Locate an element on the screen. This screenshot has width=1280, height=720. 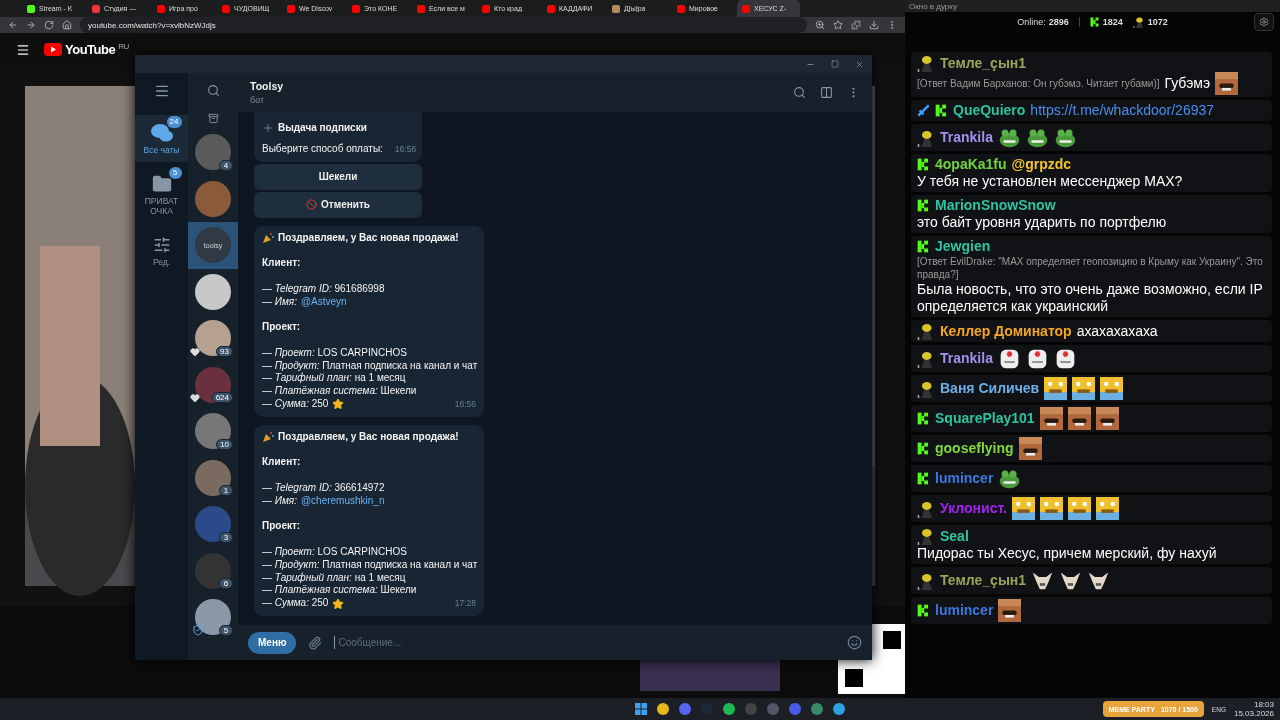
browser-icon is located at coordinates (663, 709).